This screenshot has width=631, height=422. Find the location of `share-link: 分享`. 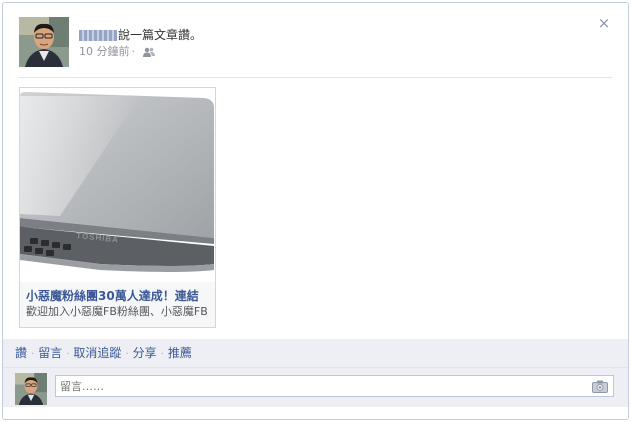

share-link: 分享 is located at coordinates (145, 353).